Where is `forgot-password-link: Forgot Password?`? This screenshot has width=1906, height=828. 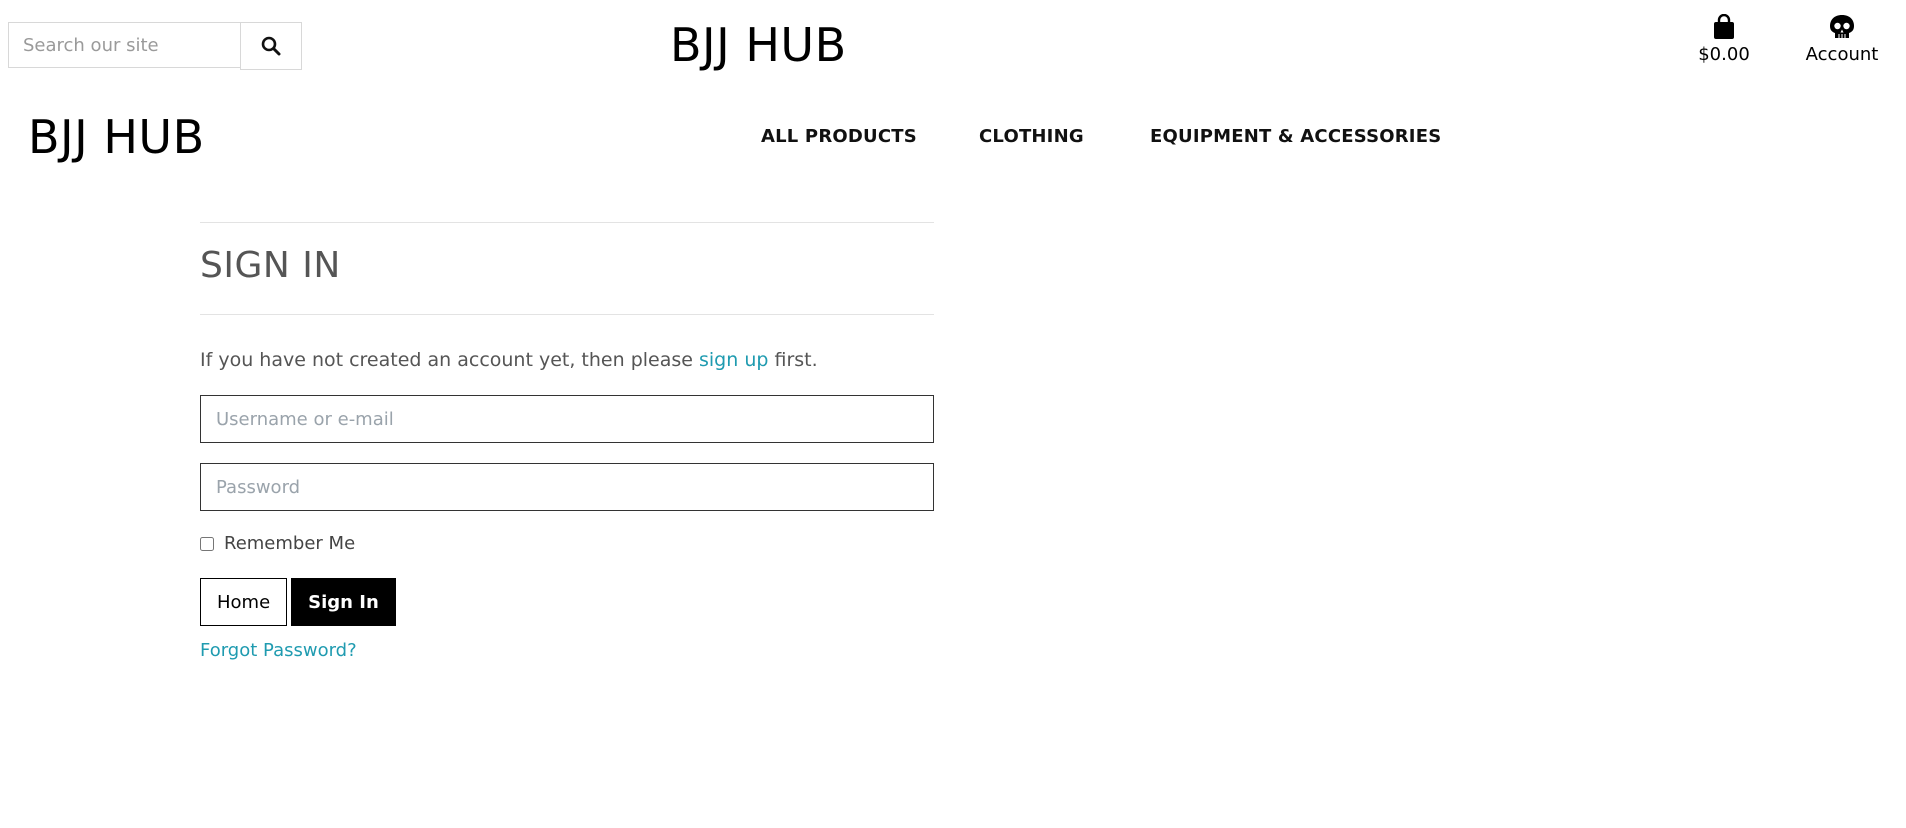 forgot-password-link: Forgot Password? is located at coordinates (278, 650).